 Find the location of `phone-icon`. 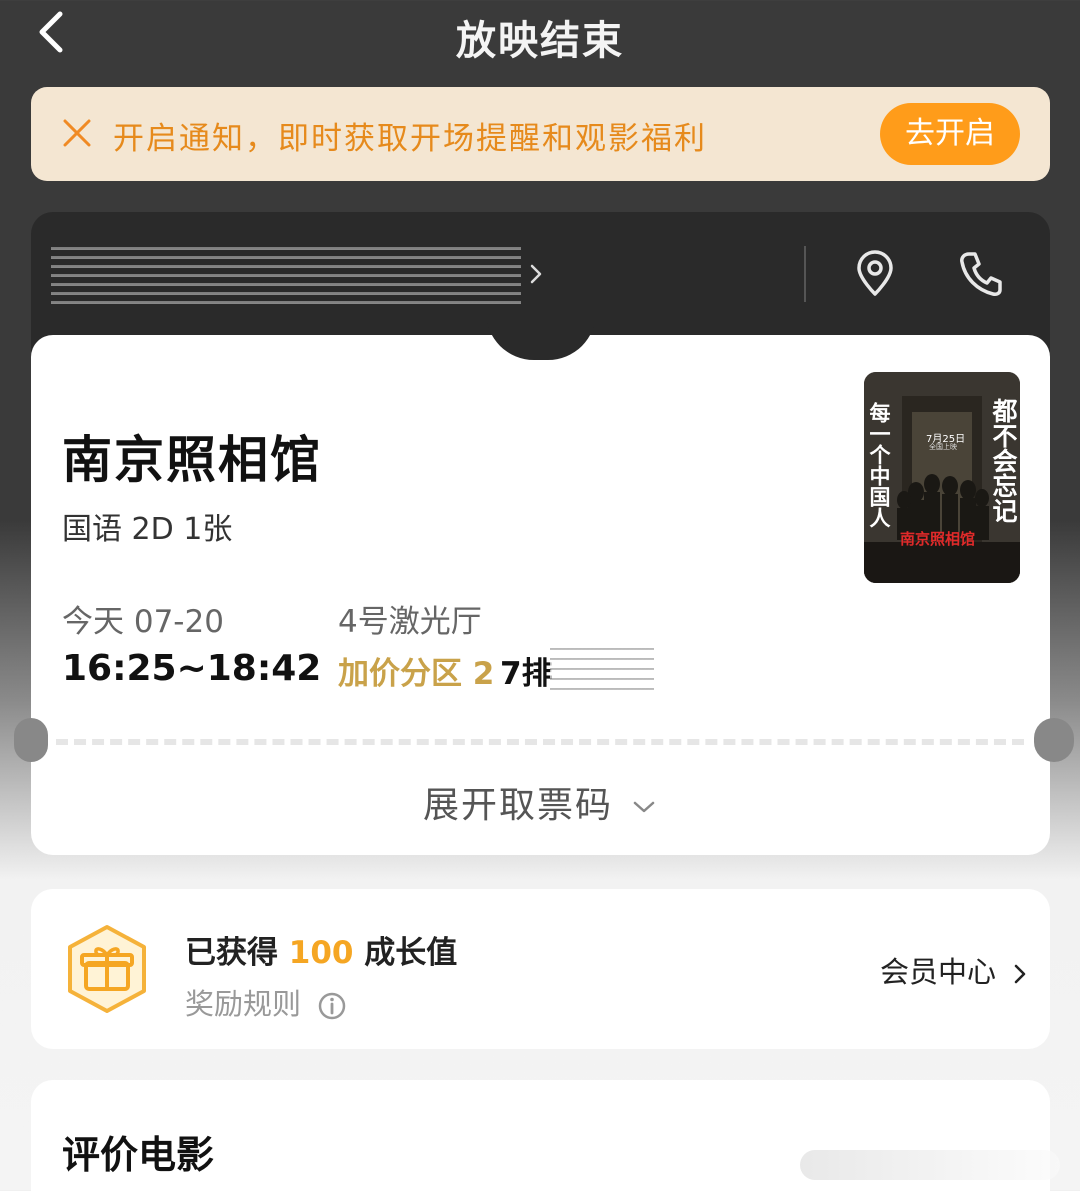

phone-icon is located at coordinates (980, 274).